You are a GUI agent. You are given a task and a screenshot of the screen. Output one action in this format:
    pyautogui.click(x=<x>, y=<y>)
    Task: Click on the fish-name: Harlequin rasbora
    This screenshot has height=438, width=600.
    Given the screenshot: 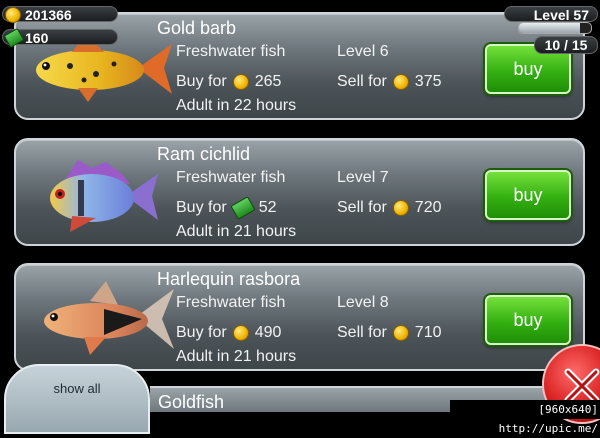 What is the action you would take?
    pyautogui.click(x=229, y=279)
    